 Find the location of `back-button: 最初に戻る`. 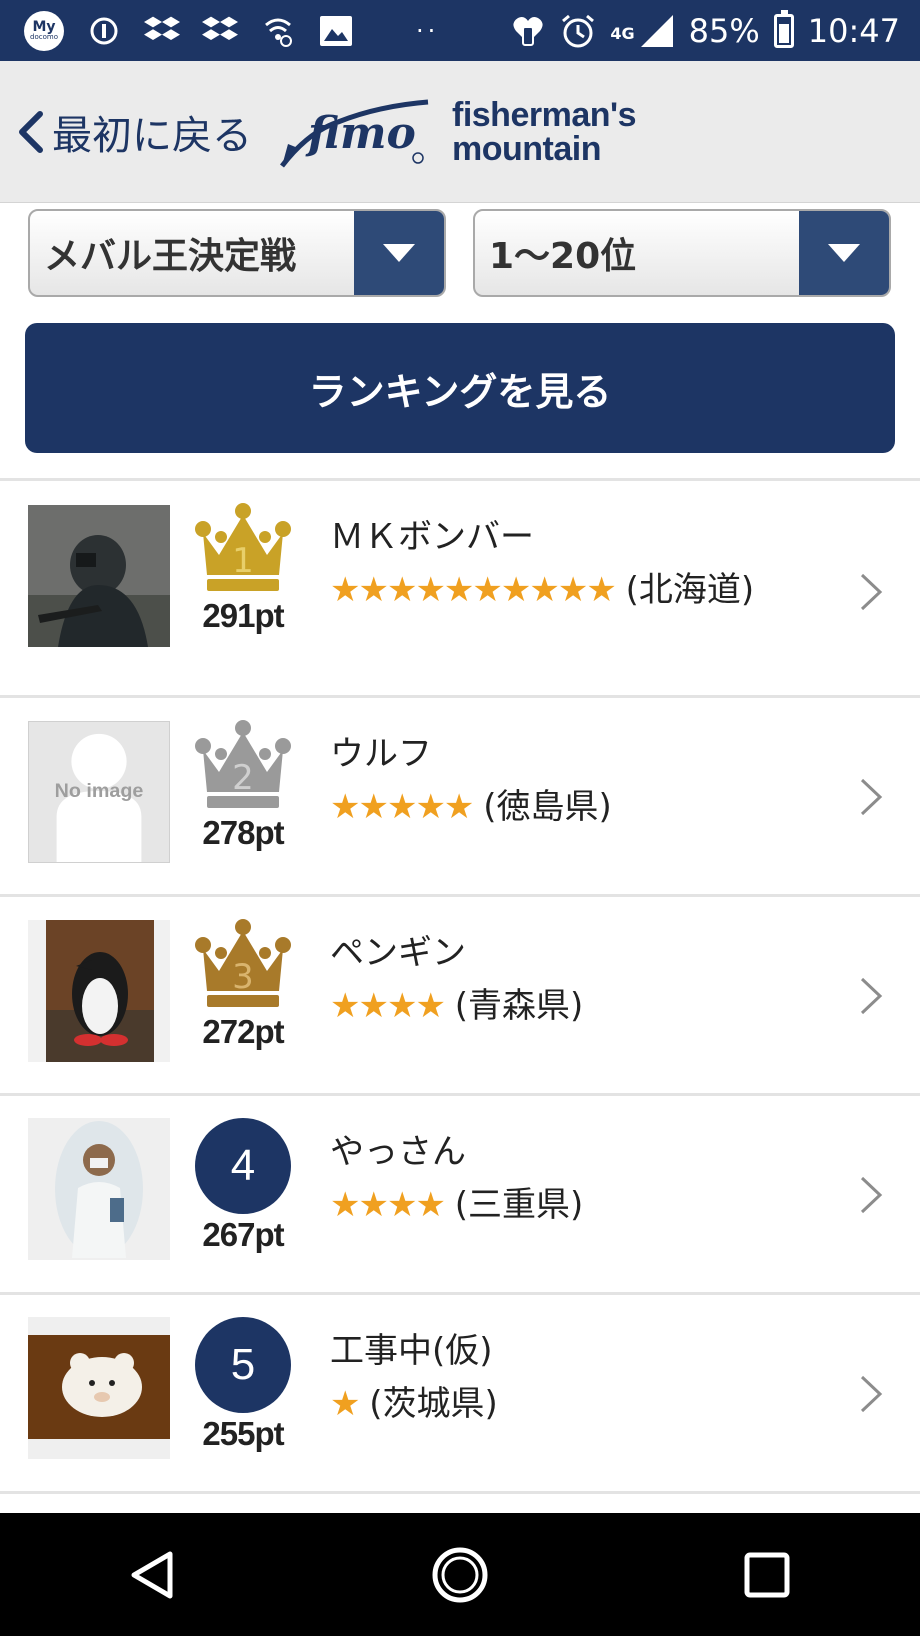

back-button: 最初に戻る is located at coordinates (134, 132).